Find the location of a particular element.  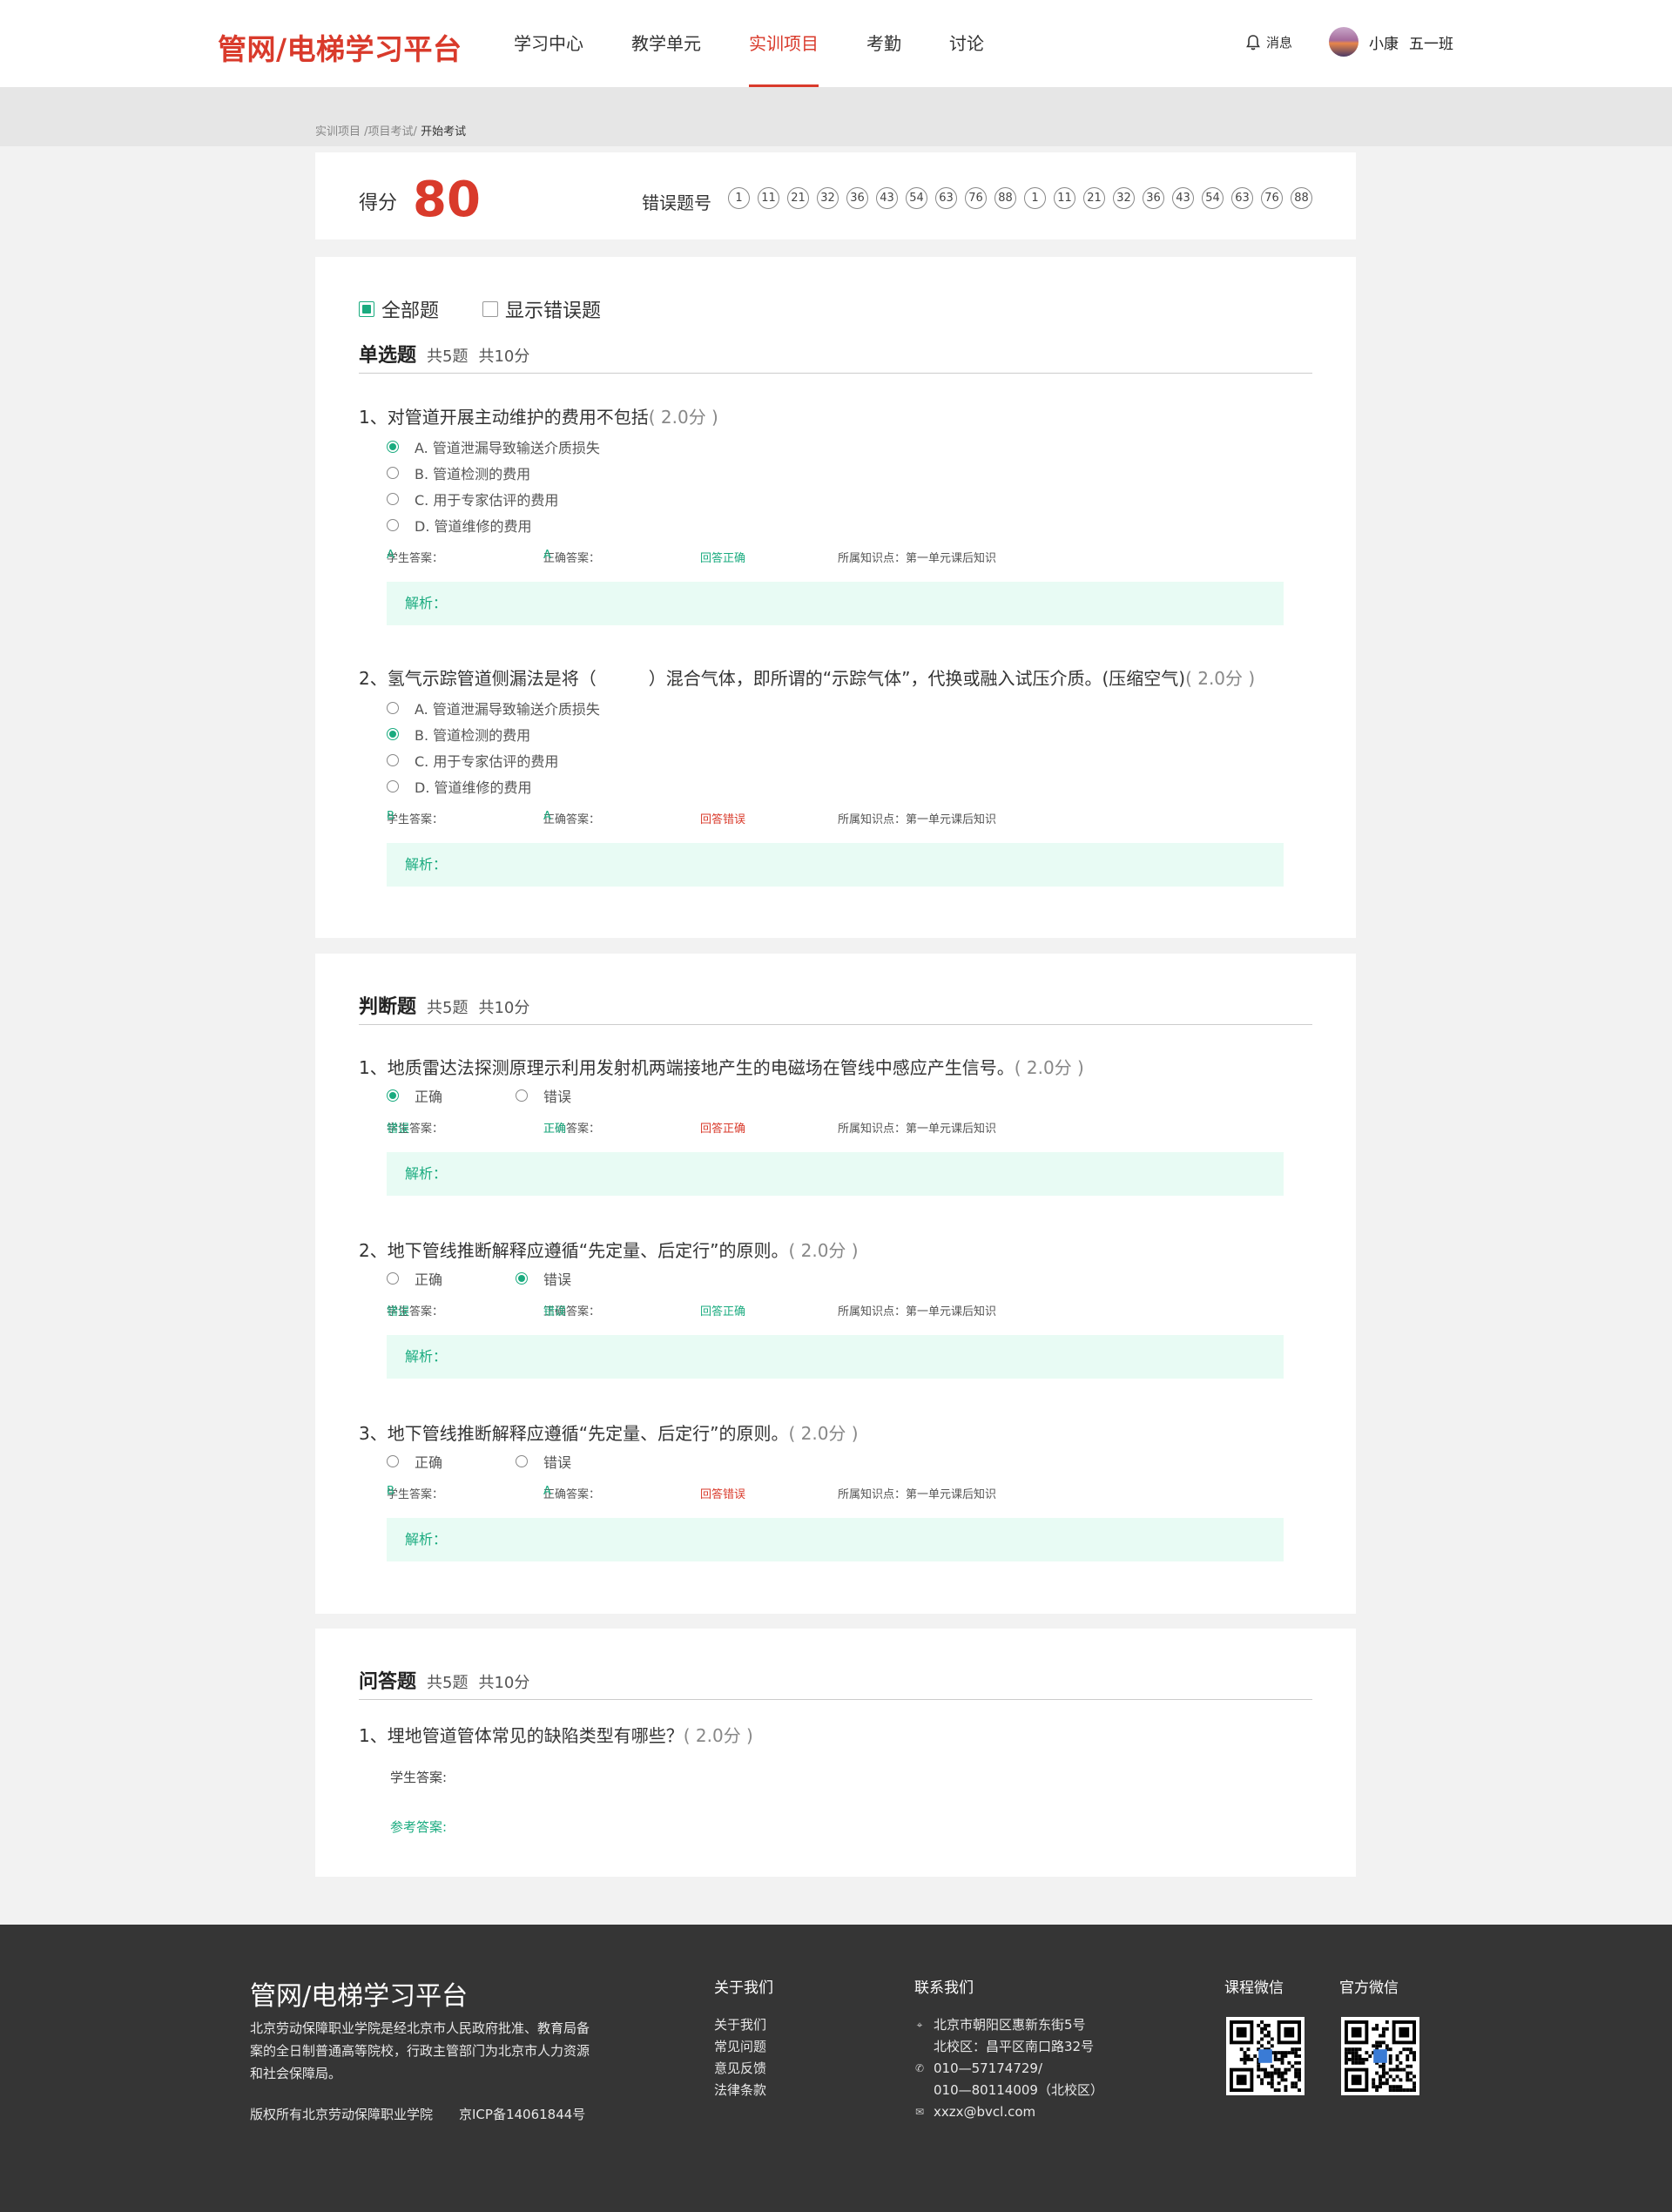

section-title: 单选题 is located at coordinates (388, 356).